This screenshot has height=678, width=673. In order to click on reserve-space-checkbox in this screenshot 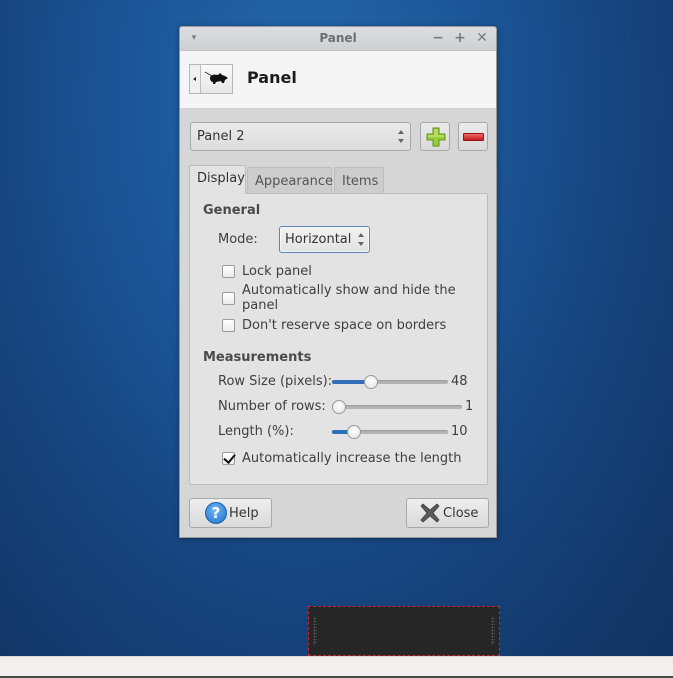, I will do `click(228, 325)`.